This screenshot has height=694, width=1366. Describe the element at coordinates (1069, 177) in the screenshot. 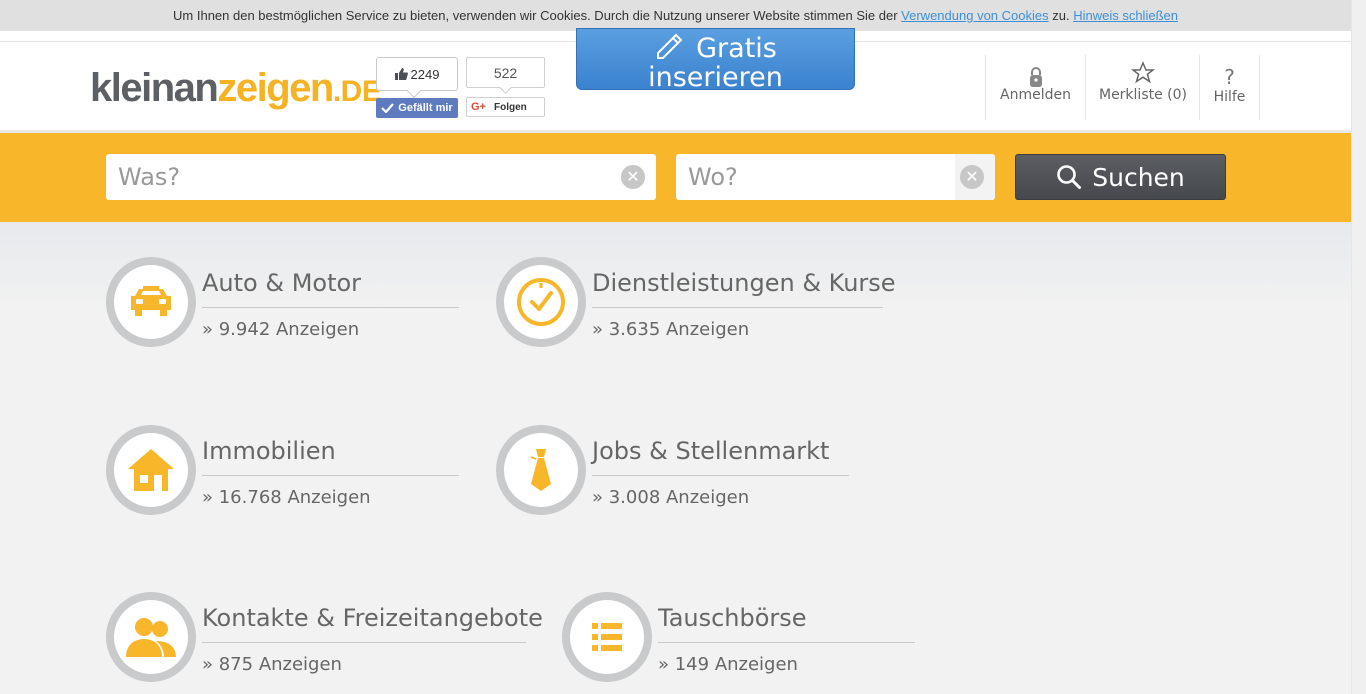

I see `search-icon` at that location.